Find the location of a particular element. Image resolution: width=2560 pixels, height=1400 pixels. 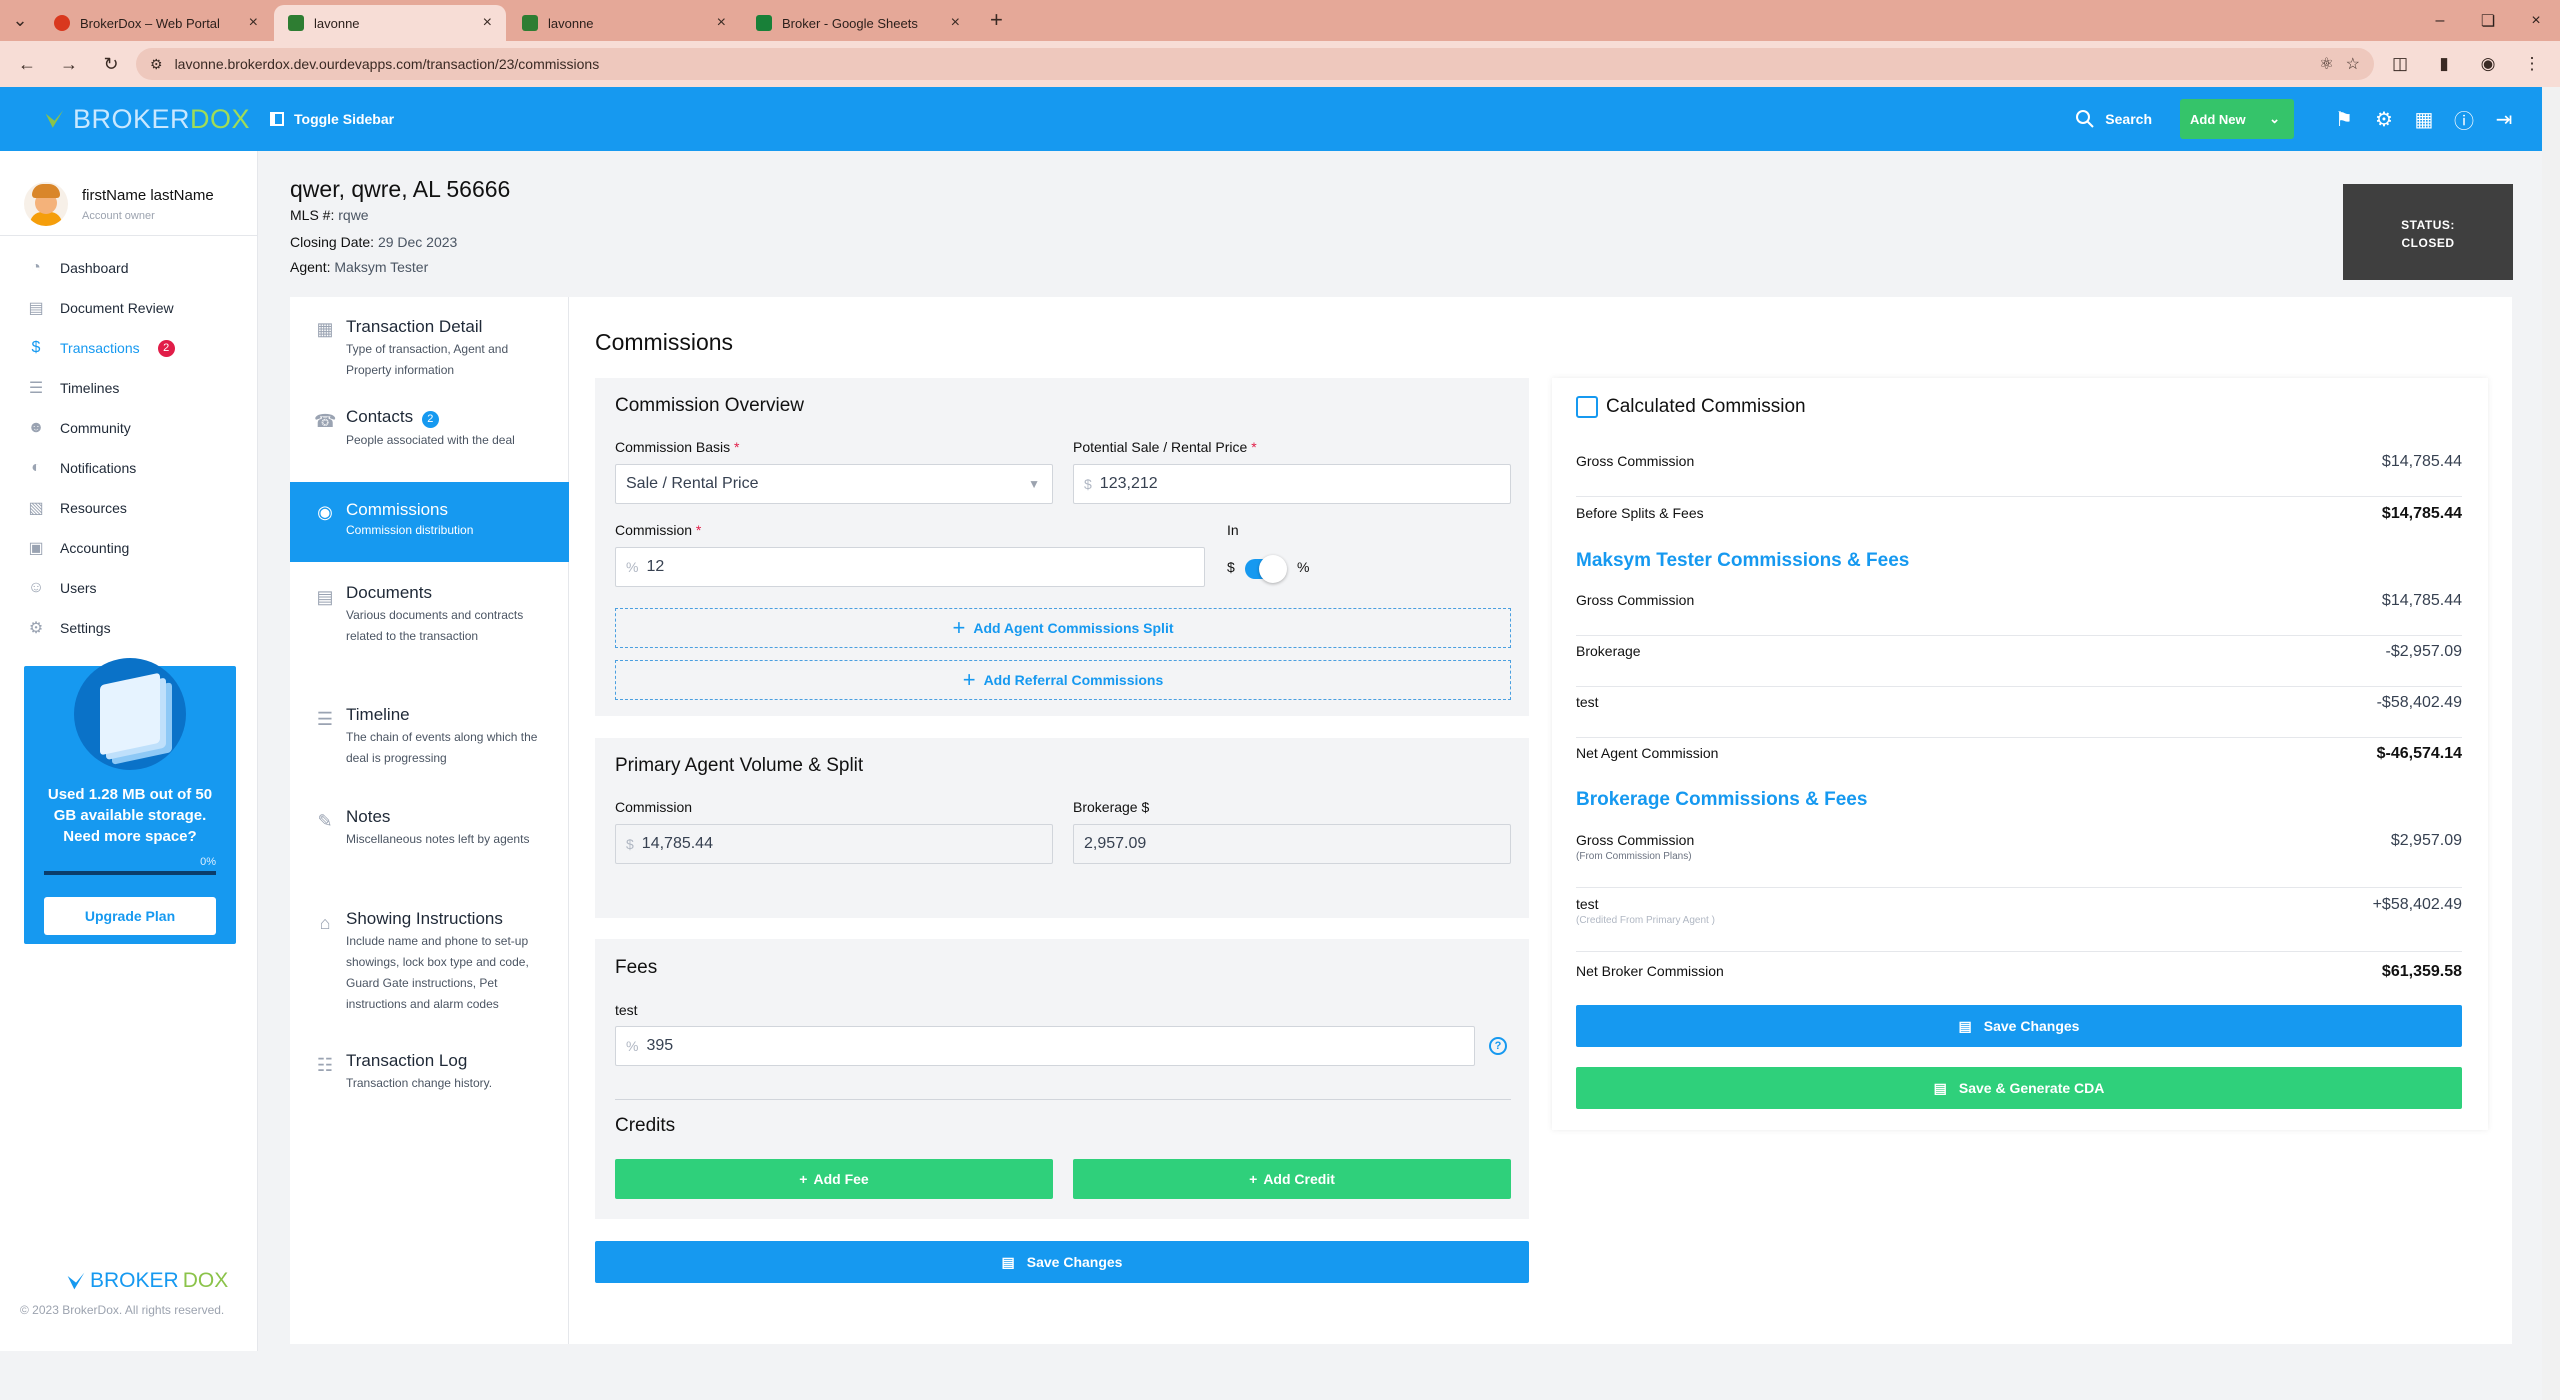

sidebar-item-dashboard: ◔ Dashboard is located at coordinates (128, 268).